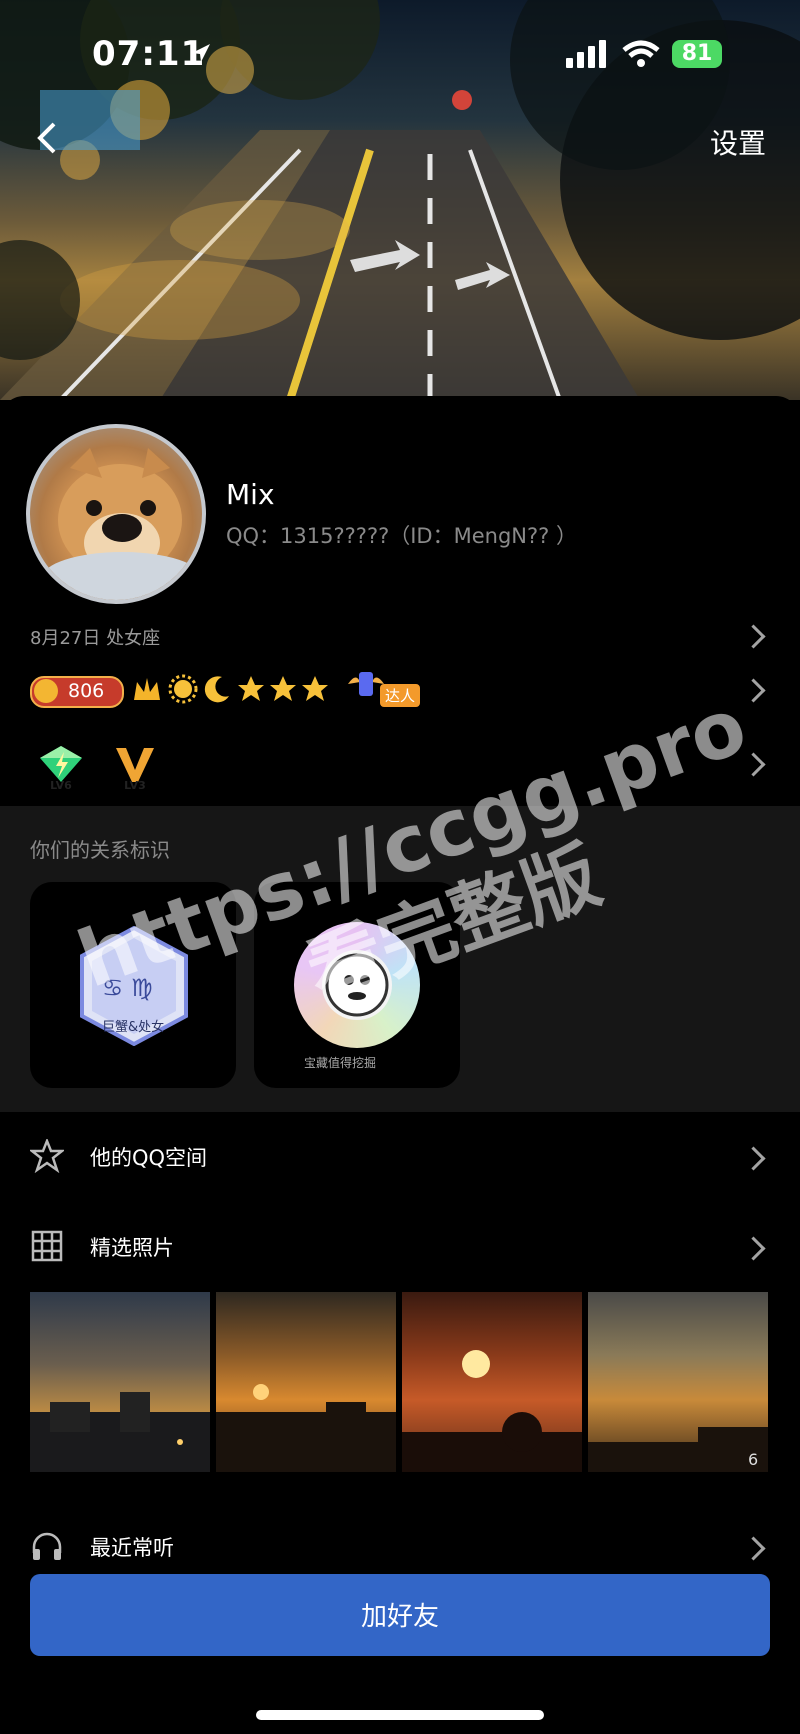  Describe the element at coordinates (149, 1158) in the screenshot. I see `qzone-label: 他的QQ空间` at that location.